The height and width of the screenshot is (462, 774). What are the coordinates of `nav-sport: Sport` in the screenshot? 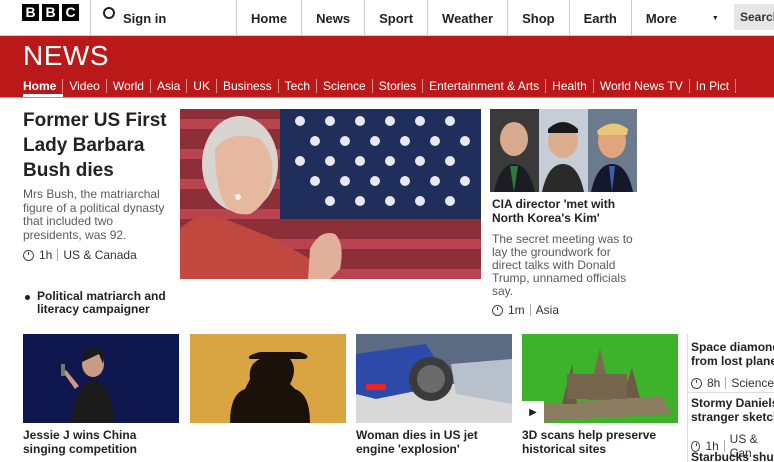 It's located at (395, 18).